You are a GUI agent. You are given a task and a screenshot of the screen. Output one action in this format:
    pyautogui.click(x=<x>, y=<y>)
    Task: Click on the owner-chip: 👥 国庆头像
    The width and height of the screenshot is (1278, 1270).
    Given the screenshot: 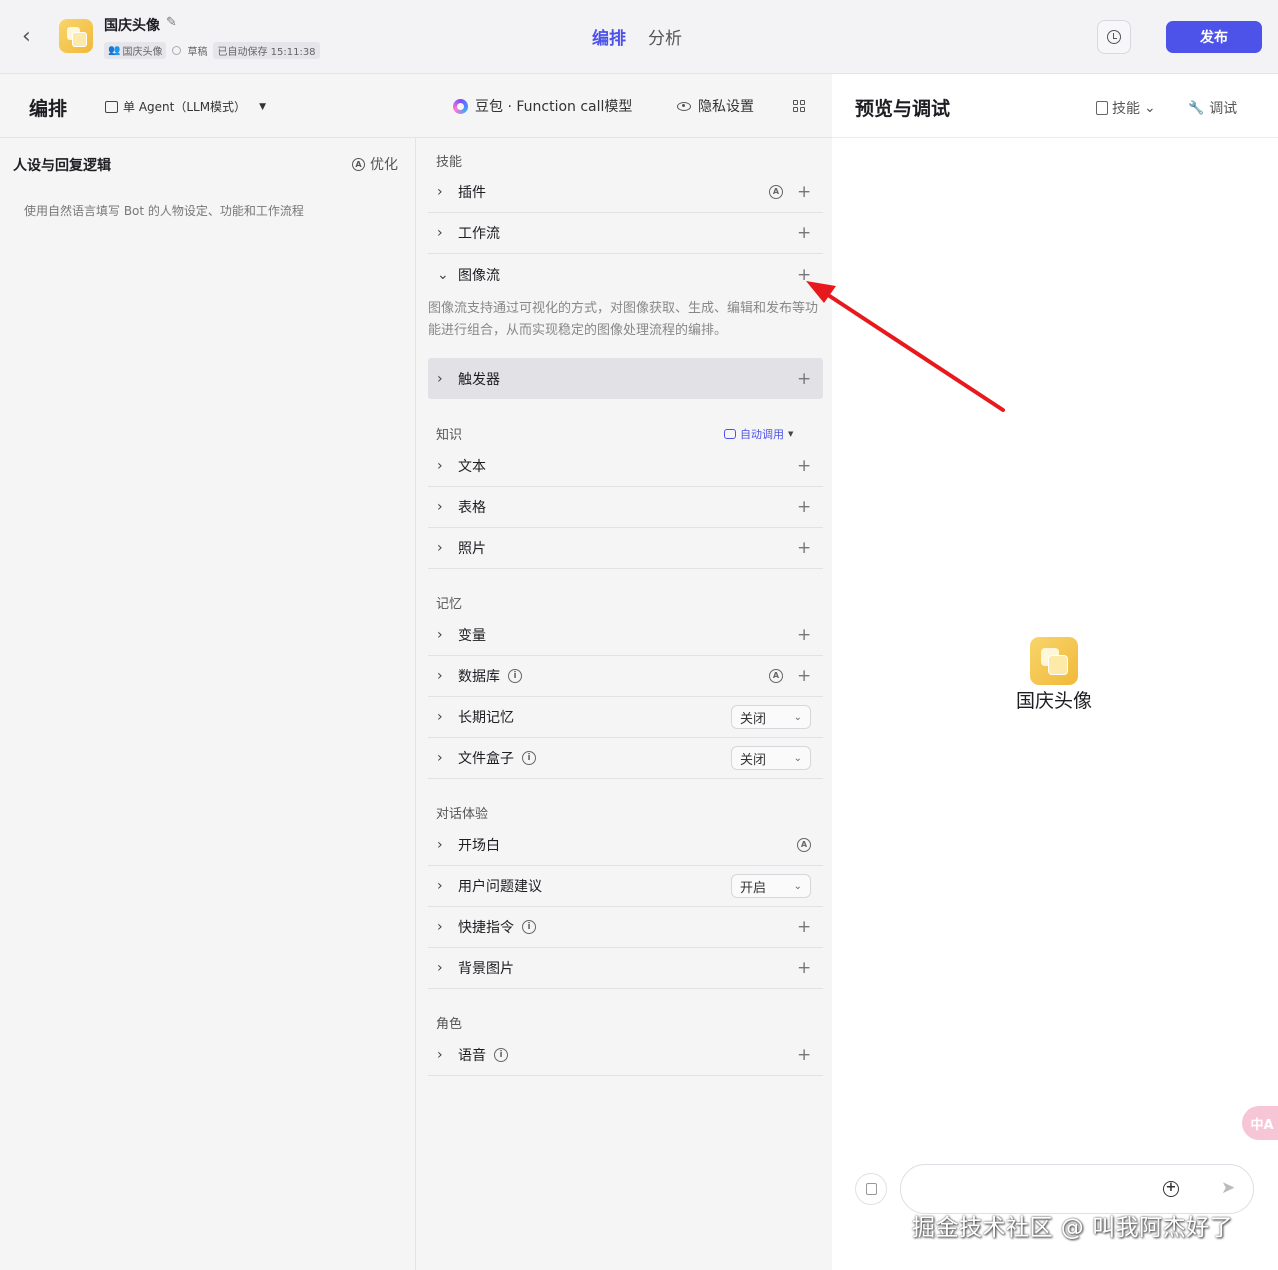 What is the action you would take?
    pyautogui.click(x=135, y=50)
    